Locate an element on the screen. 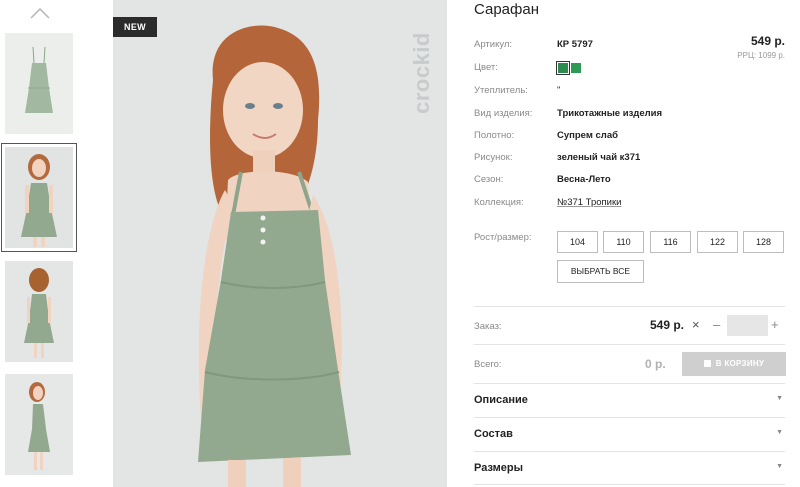 Image resolution: width=800 pixels, height=487 pixels. color-label: Цвет: is located at coordinates (486, 67).